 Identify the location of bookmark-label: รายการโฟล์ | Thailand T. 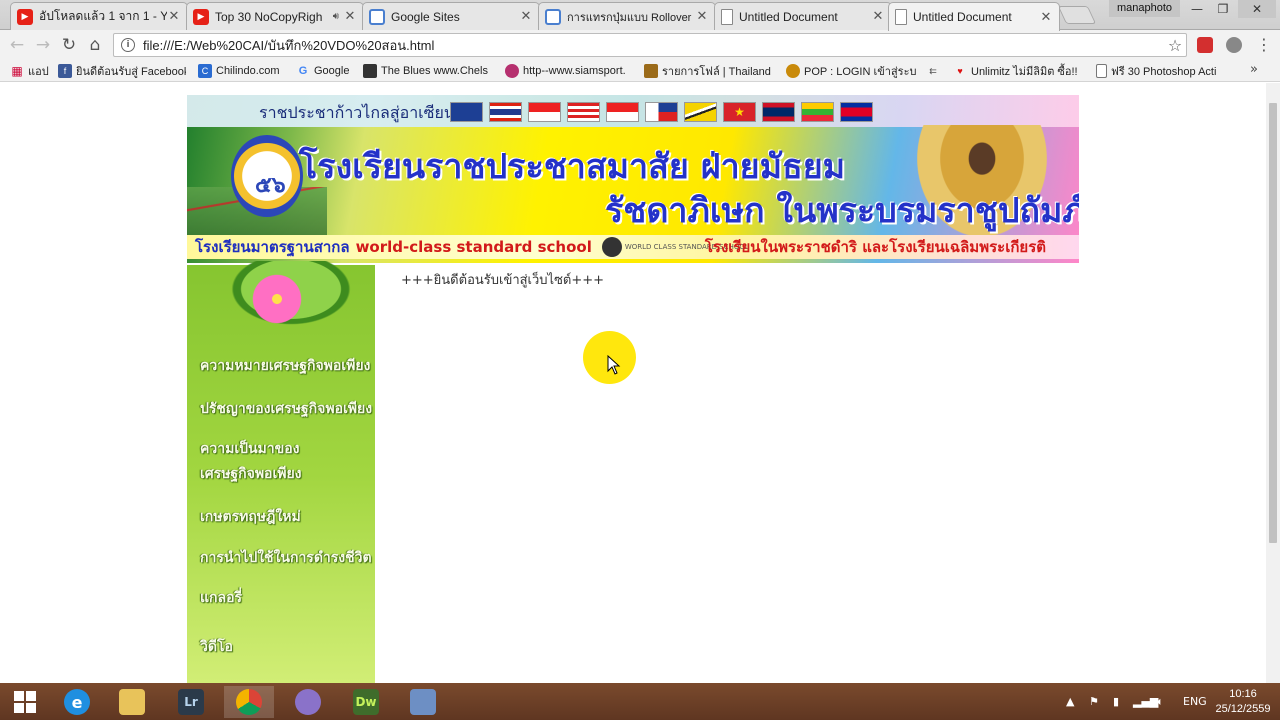
(718, 72).